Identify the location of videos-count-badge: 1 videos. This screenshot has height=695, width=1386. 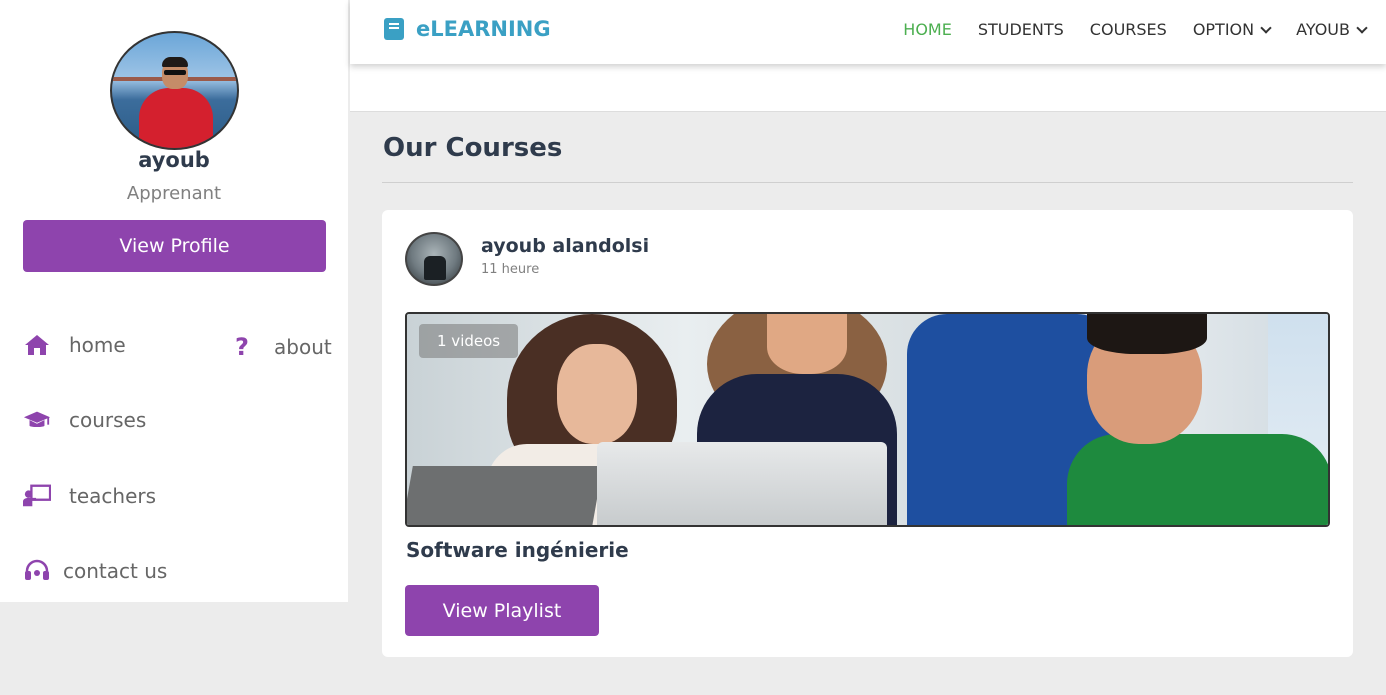
(469, 341).